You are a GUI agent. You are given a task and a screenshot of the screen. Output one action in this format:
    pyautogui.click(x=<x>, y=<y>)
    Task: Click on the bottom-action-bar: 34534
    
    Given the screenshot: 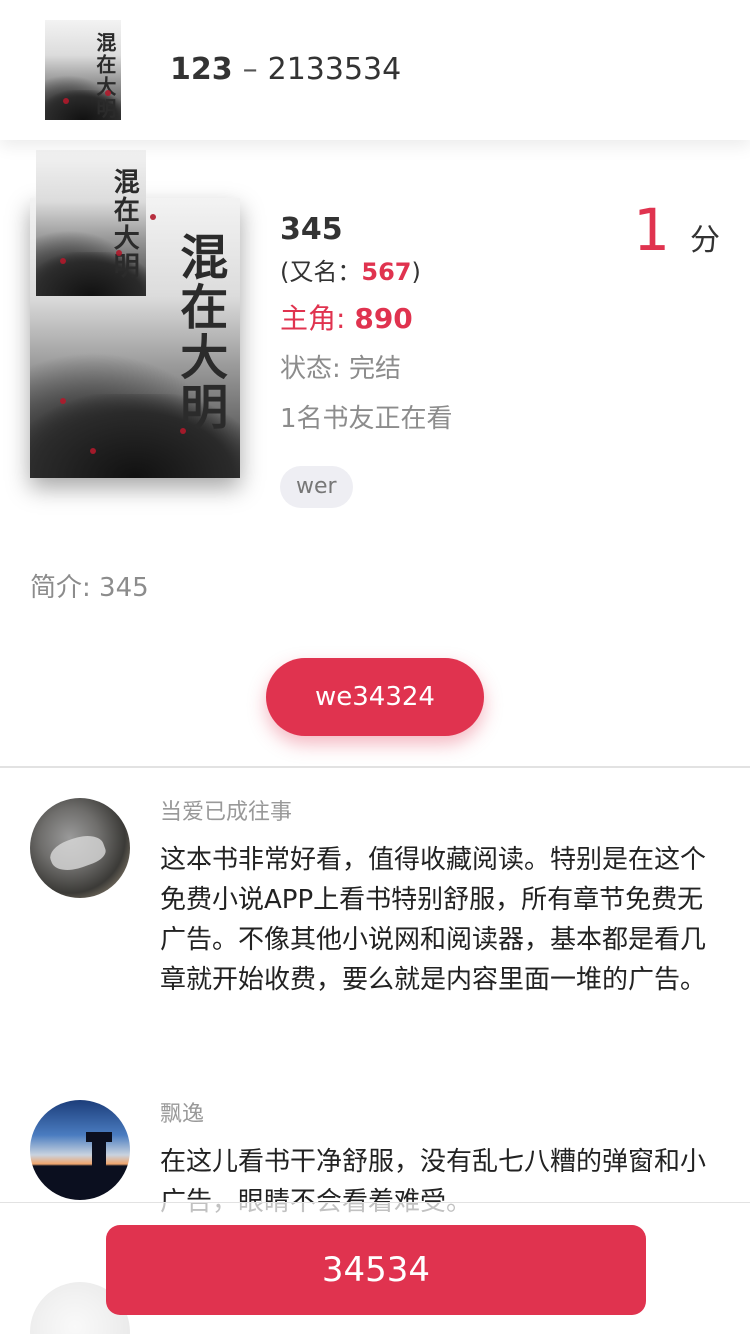 What is the action you would take?
    pyautogui.click(x=375, y=1268)
    